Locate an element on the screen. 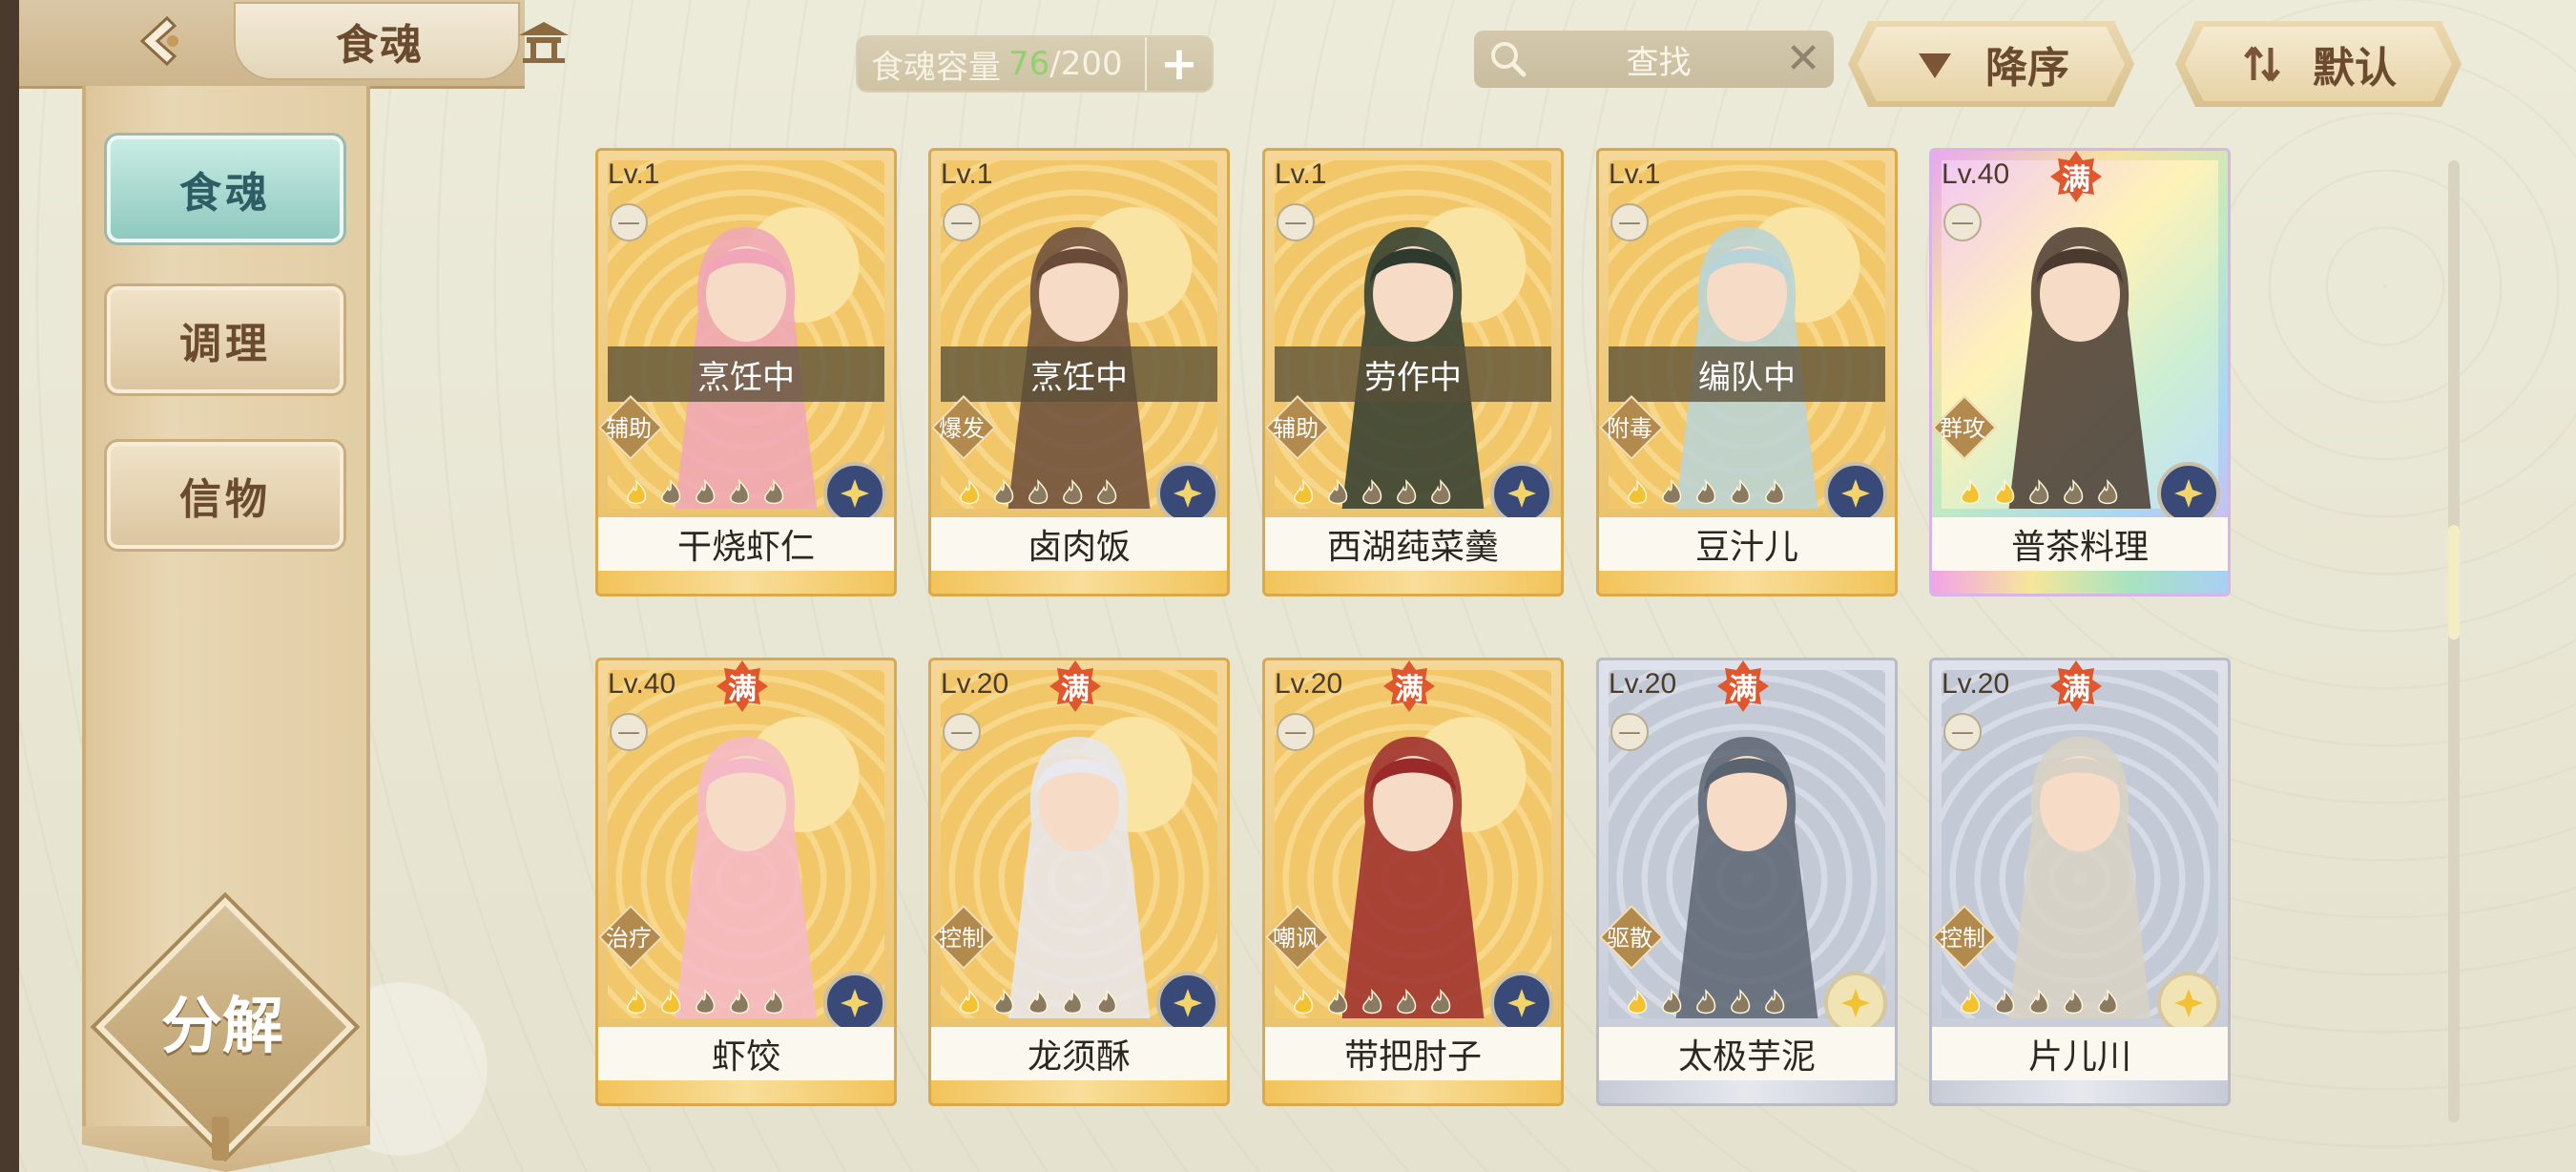 This screenshot has width=2576, height=1172. search-box: 查找 ✕ is located at coordinates (1654, 60).